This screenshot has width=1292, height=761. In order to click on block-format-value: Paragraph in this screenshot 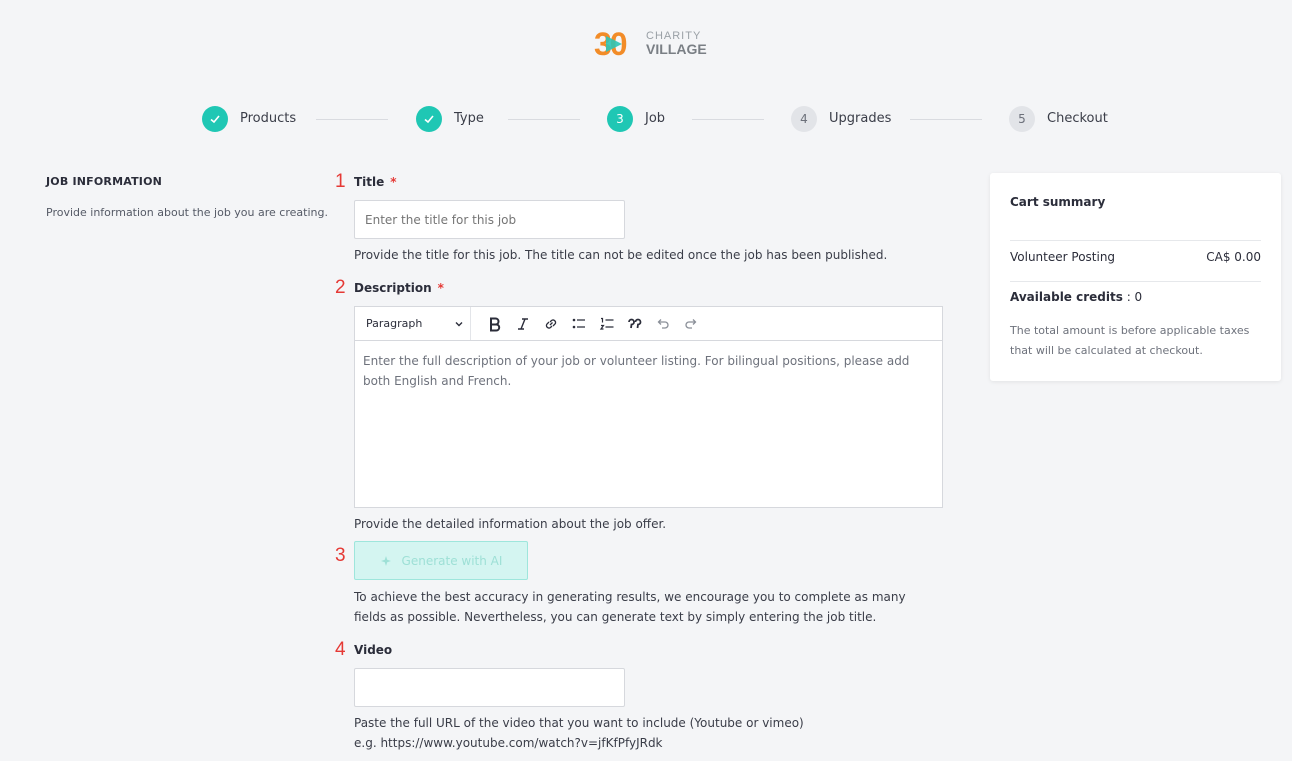, I will do `click(394, 323)`.